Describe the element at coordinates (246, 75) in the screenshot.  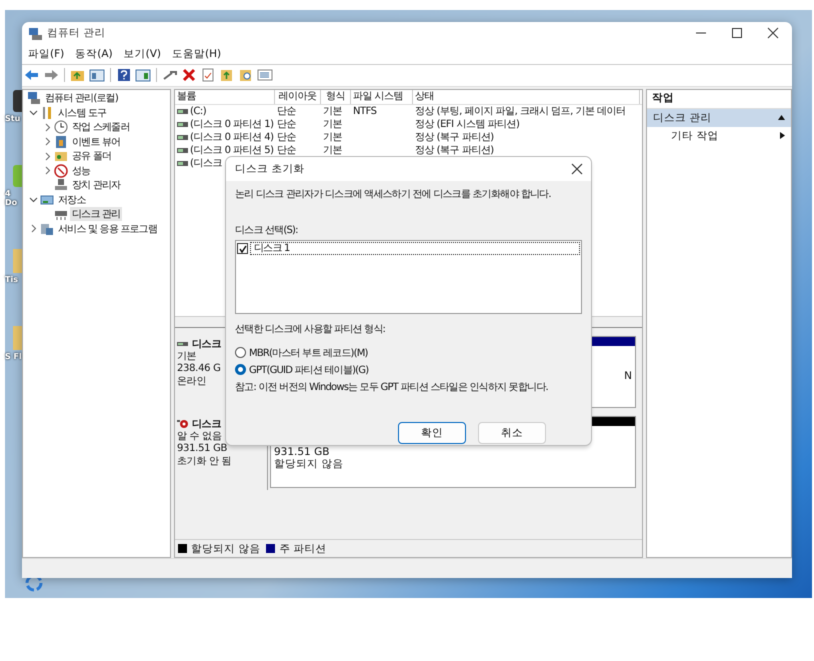
I see `folder-search-icon` at that location.